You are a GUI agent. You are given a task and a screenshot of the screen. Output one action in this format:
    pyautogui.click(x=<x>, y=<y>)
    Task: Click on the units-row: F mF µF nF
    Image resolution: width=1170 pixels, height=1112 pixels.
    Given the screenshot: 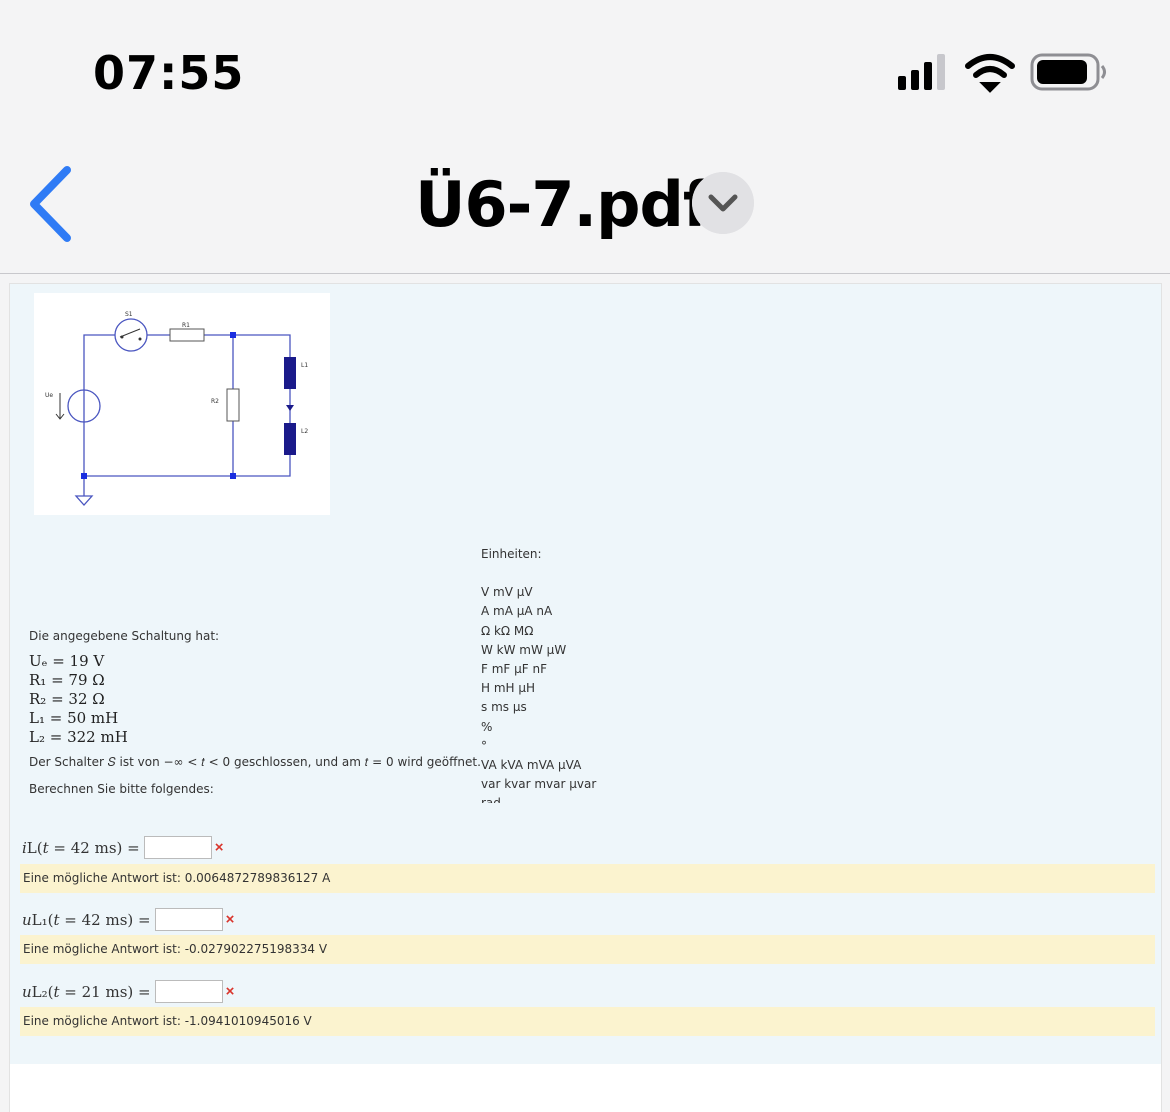 What is the action you would take?
    pyautogui.click(x=514, y=669)
    